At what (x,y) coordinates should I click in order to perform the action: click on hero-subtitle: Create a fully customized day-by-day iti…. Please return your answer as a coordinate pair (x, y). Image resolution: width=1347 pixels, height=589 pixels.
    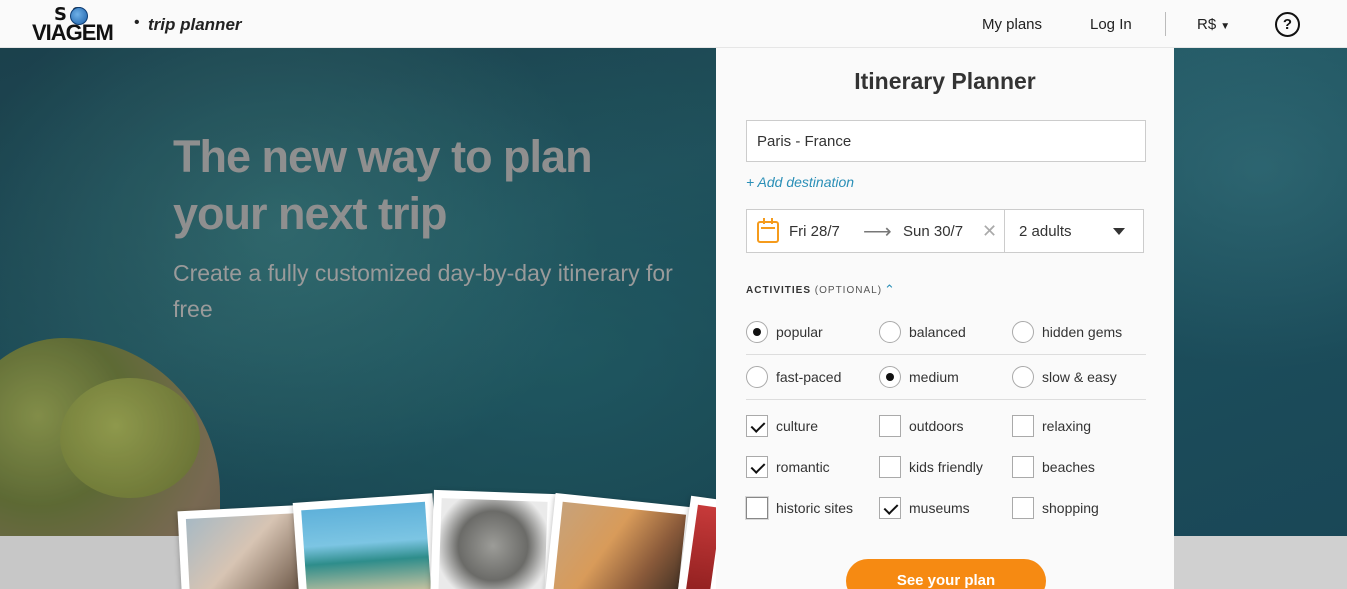
    Looking at the image, I should click on (423, 291).